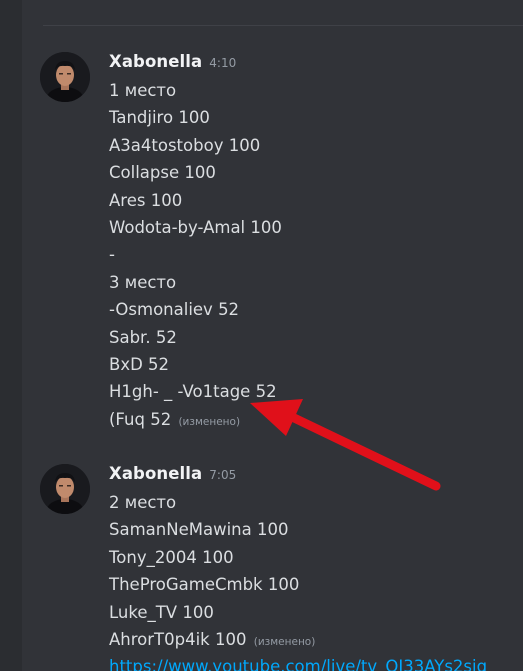 The image size is (523, 671). Describe the element at coordinates (316, 64) in the screenshot. I see `message-header: Xabonella 4:10` at that location.